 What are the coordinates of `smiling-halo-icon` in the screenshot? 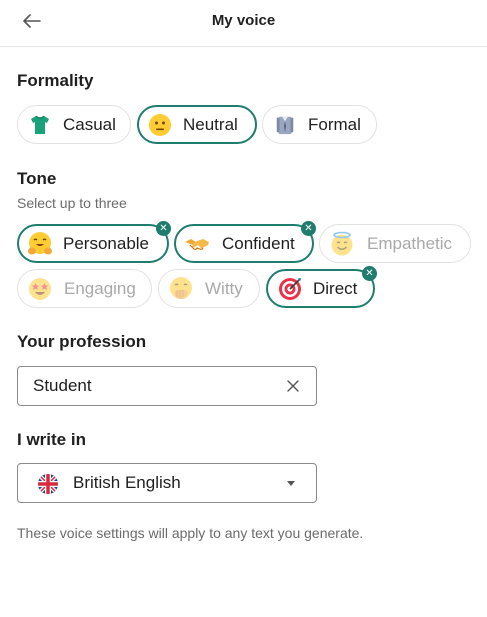 It's located at (342, 244).